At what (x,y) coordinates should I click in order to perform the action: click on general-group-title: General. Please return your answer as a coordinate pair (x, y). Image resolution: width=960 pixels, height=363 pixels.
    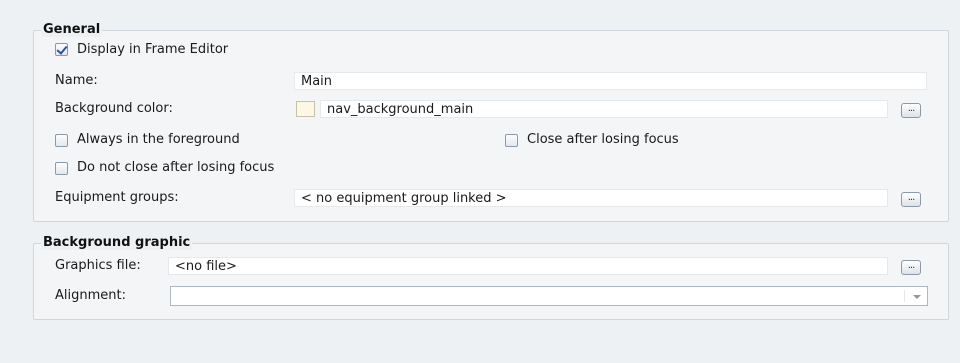
    Looking at the image, I should click on (72, 29).